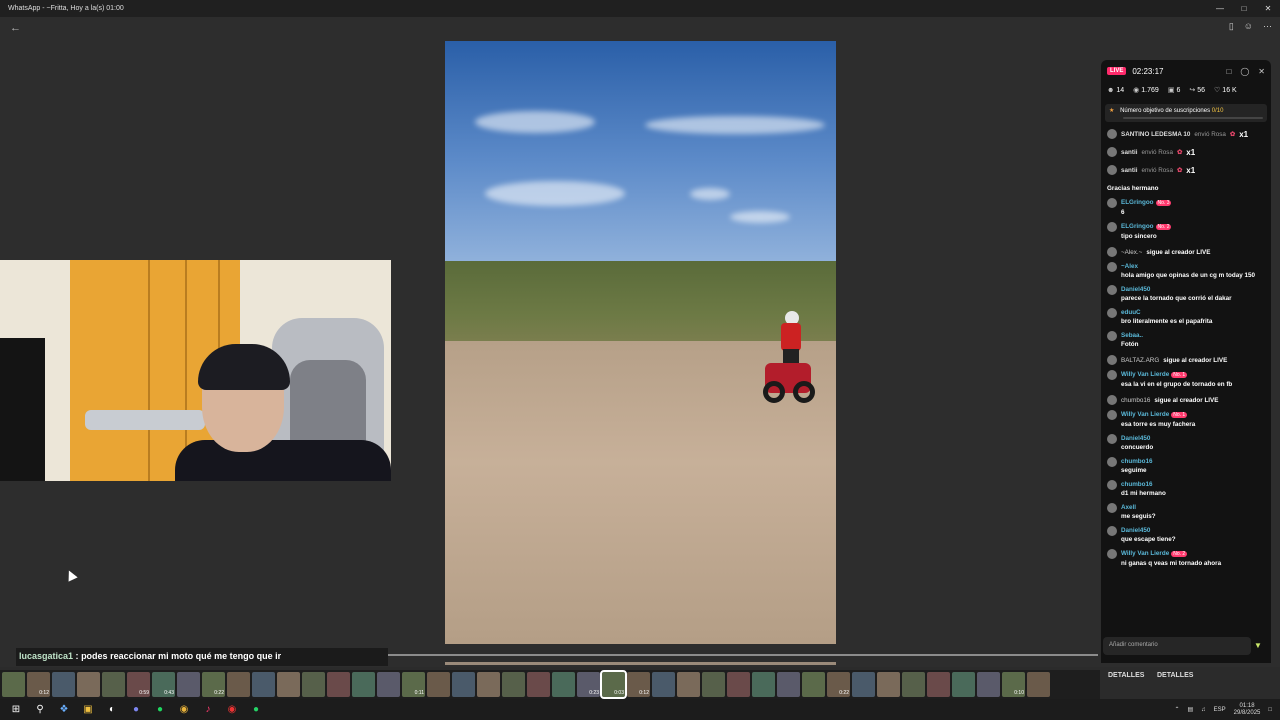 This screenshot has width=1280, height=720. What do you see at coordinates (1229, 71) in the screenshot?
I see `lock-icon: □` at bounding box center [1229, 71].